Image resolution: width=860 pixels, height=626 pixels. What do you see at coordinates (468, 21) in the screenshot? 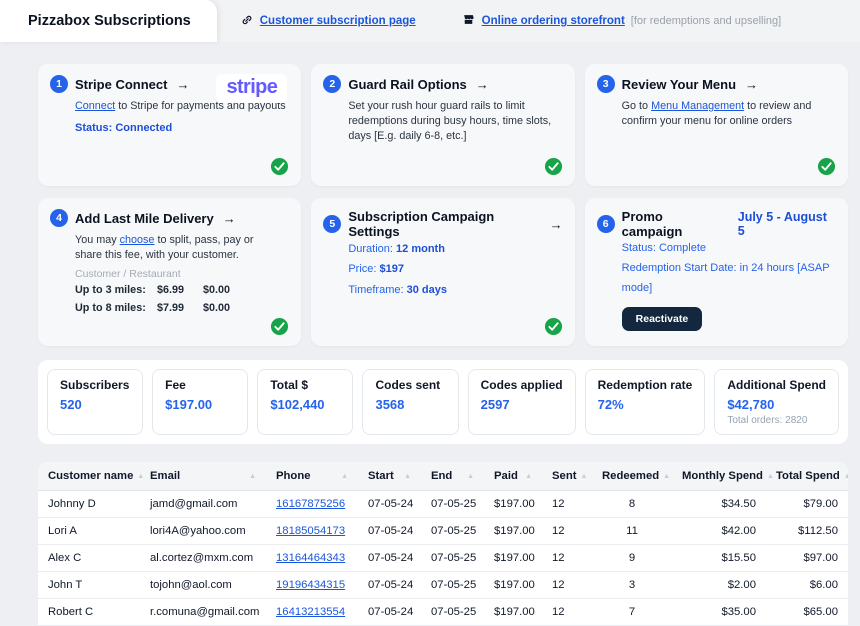
I see `storefront-icon` at bounding box center [468, 21].